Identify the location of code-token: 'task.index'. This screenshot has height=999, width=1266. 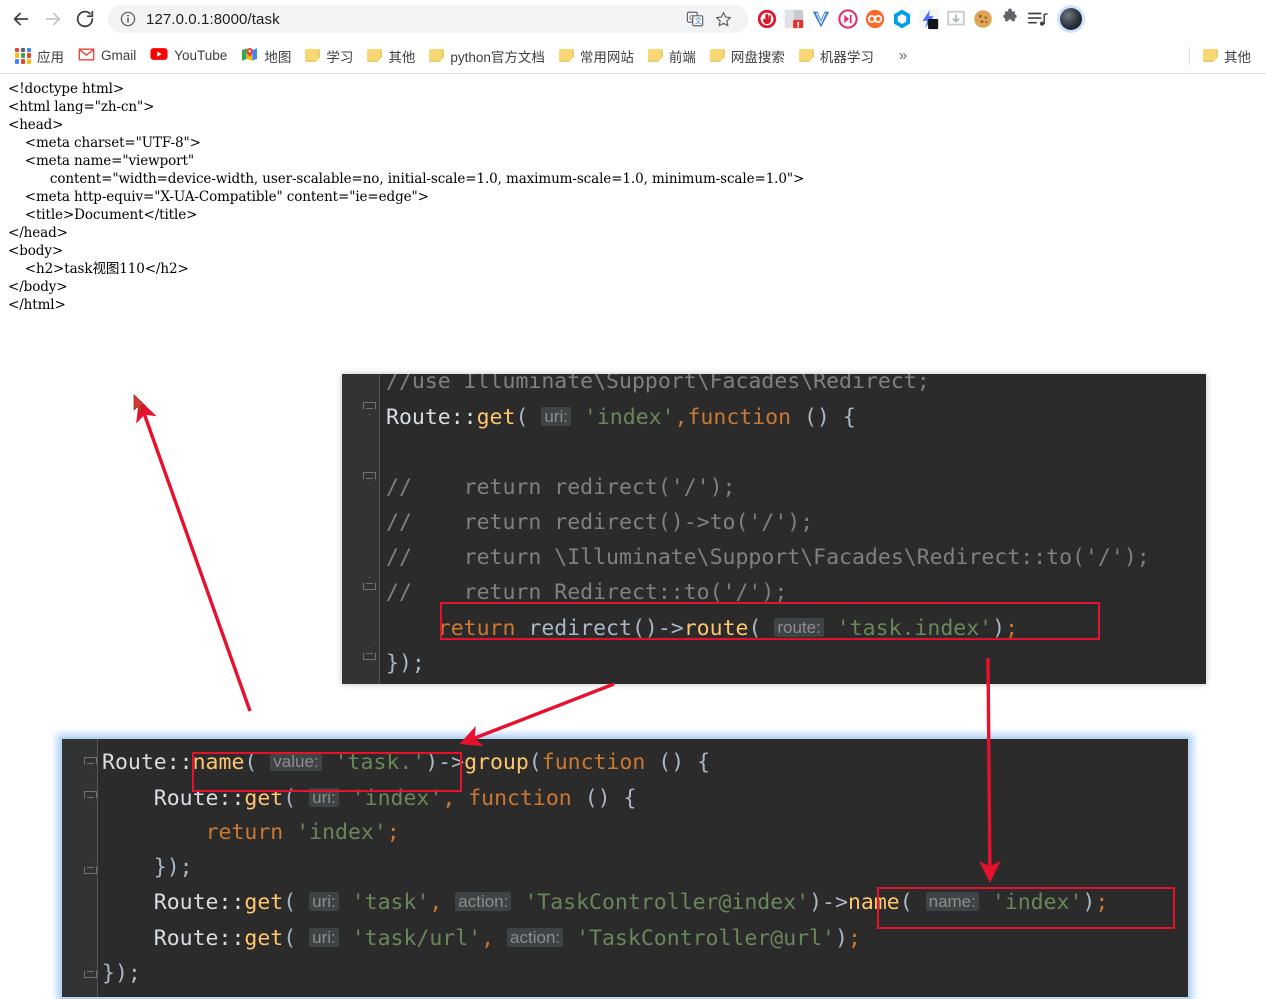
(914, 628).